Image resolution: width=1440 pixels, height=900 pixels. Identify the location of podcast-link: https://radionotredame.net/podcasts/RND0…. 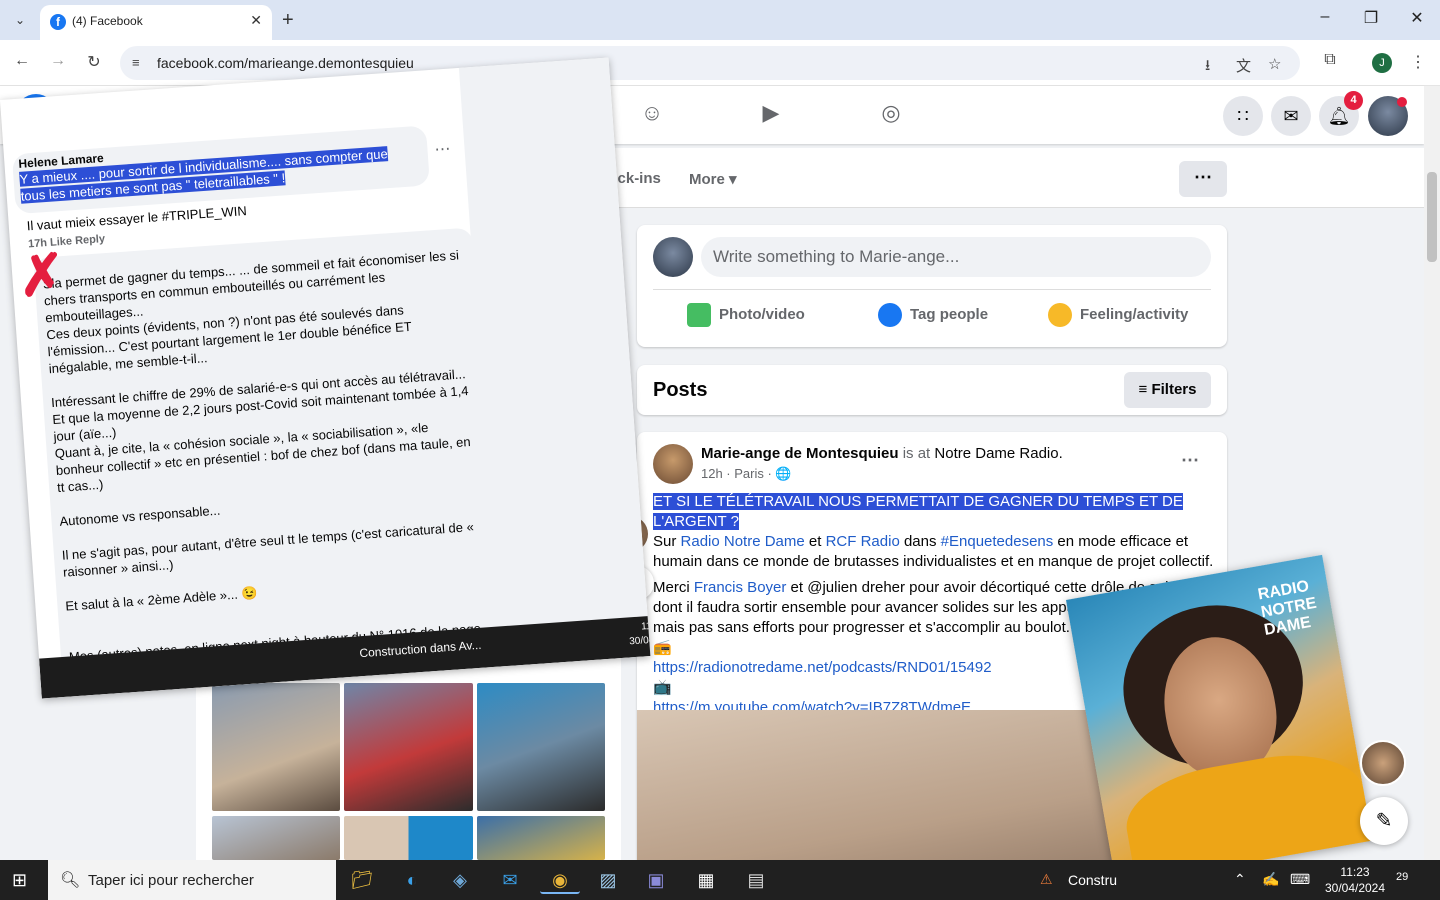
(822, 667).